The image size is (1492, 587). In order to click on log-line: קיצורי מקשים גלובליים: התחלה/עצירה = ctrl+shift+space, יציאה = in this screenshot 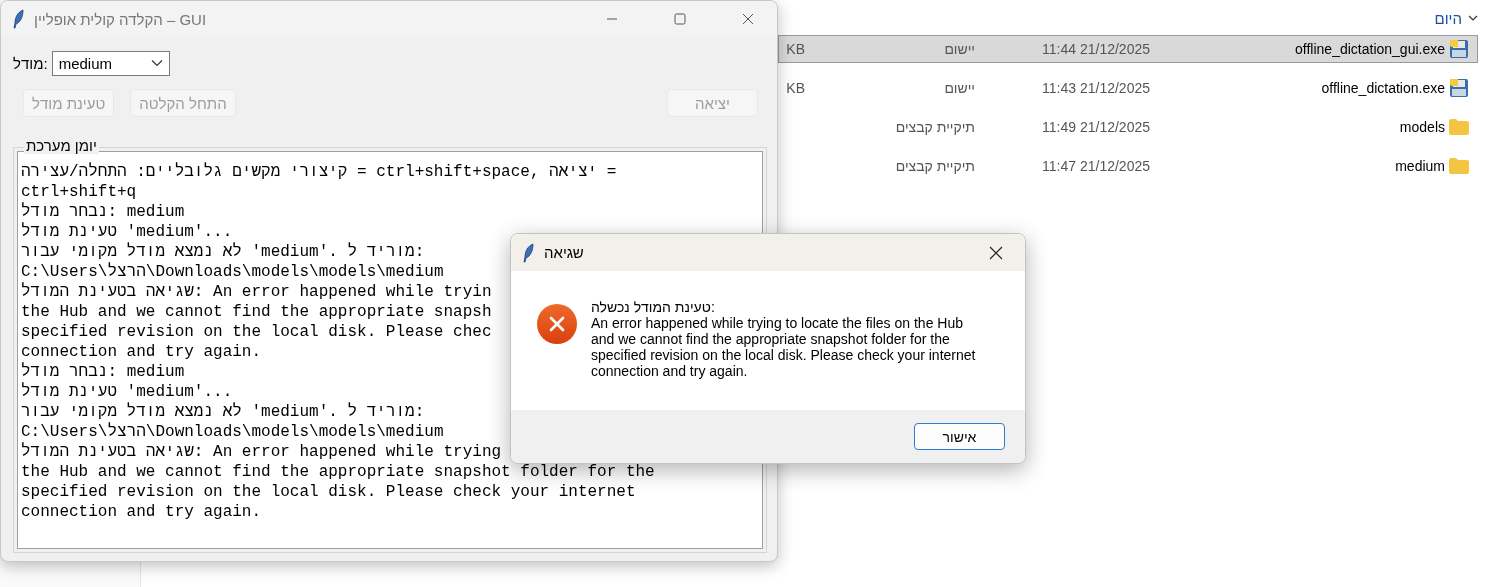, I will do `click(319, 172)`.